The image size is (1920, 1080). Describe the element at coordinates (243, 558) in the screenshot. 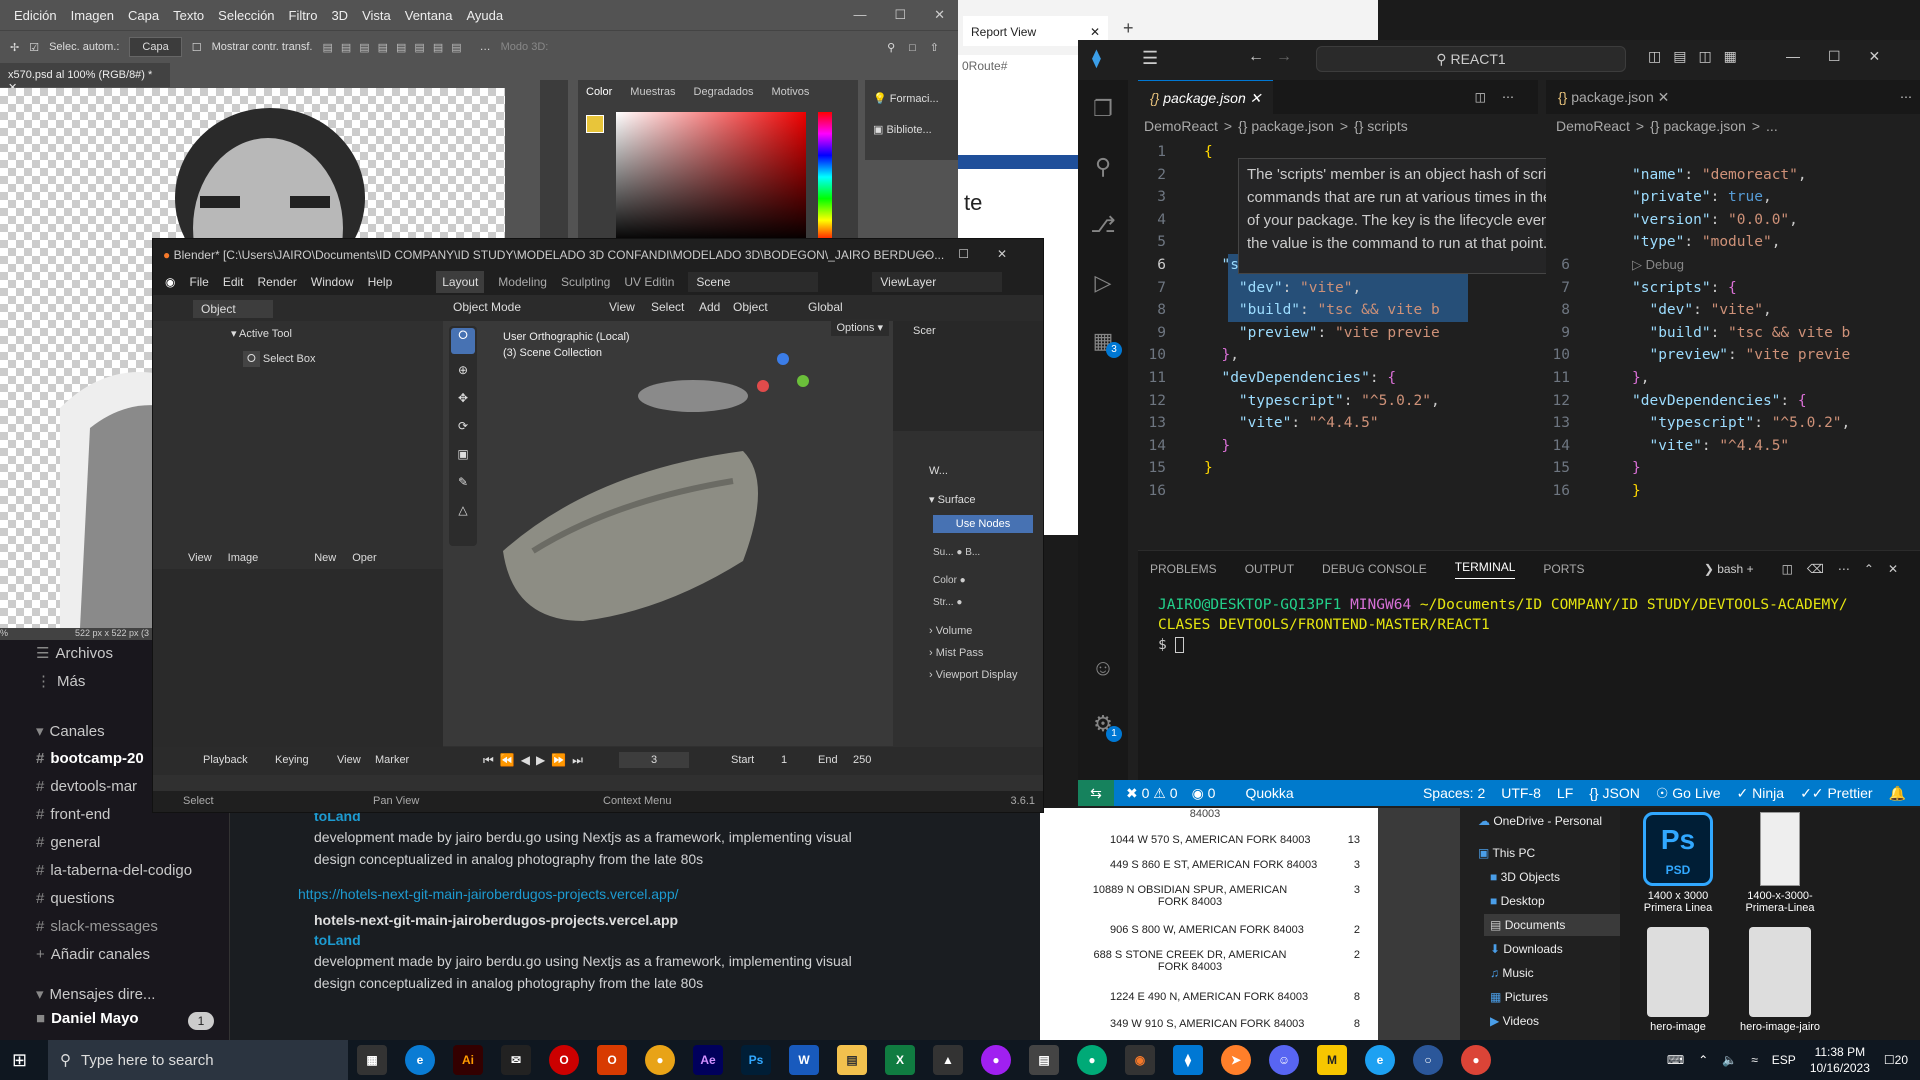

I see `image-menu-image: Image` at that location.